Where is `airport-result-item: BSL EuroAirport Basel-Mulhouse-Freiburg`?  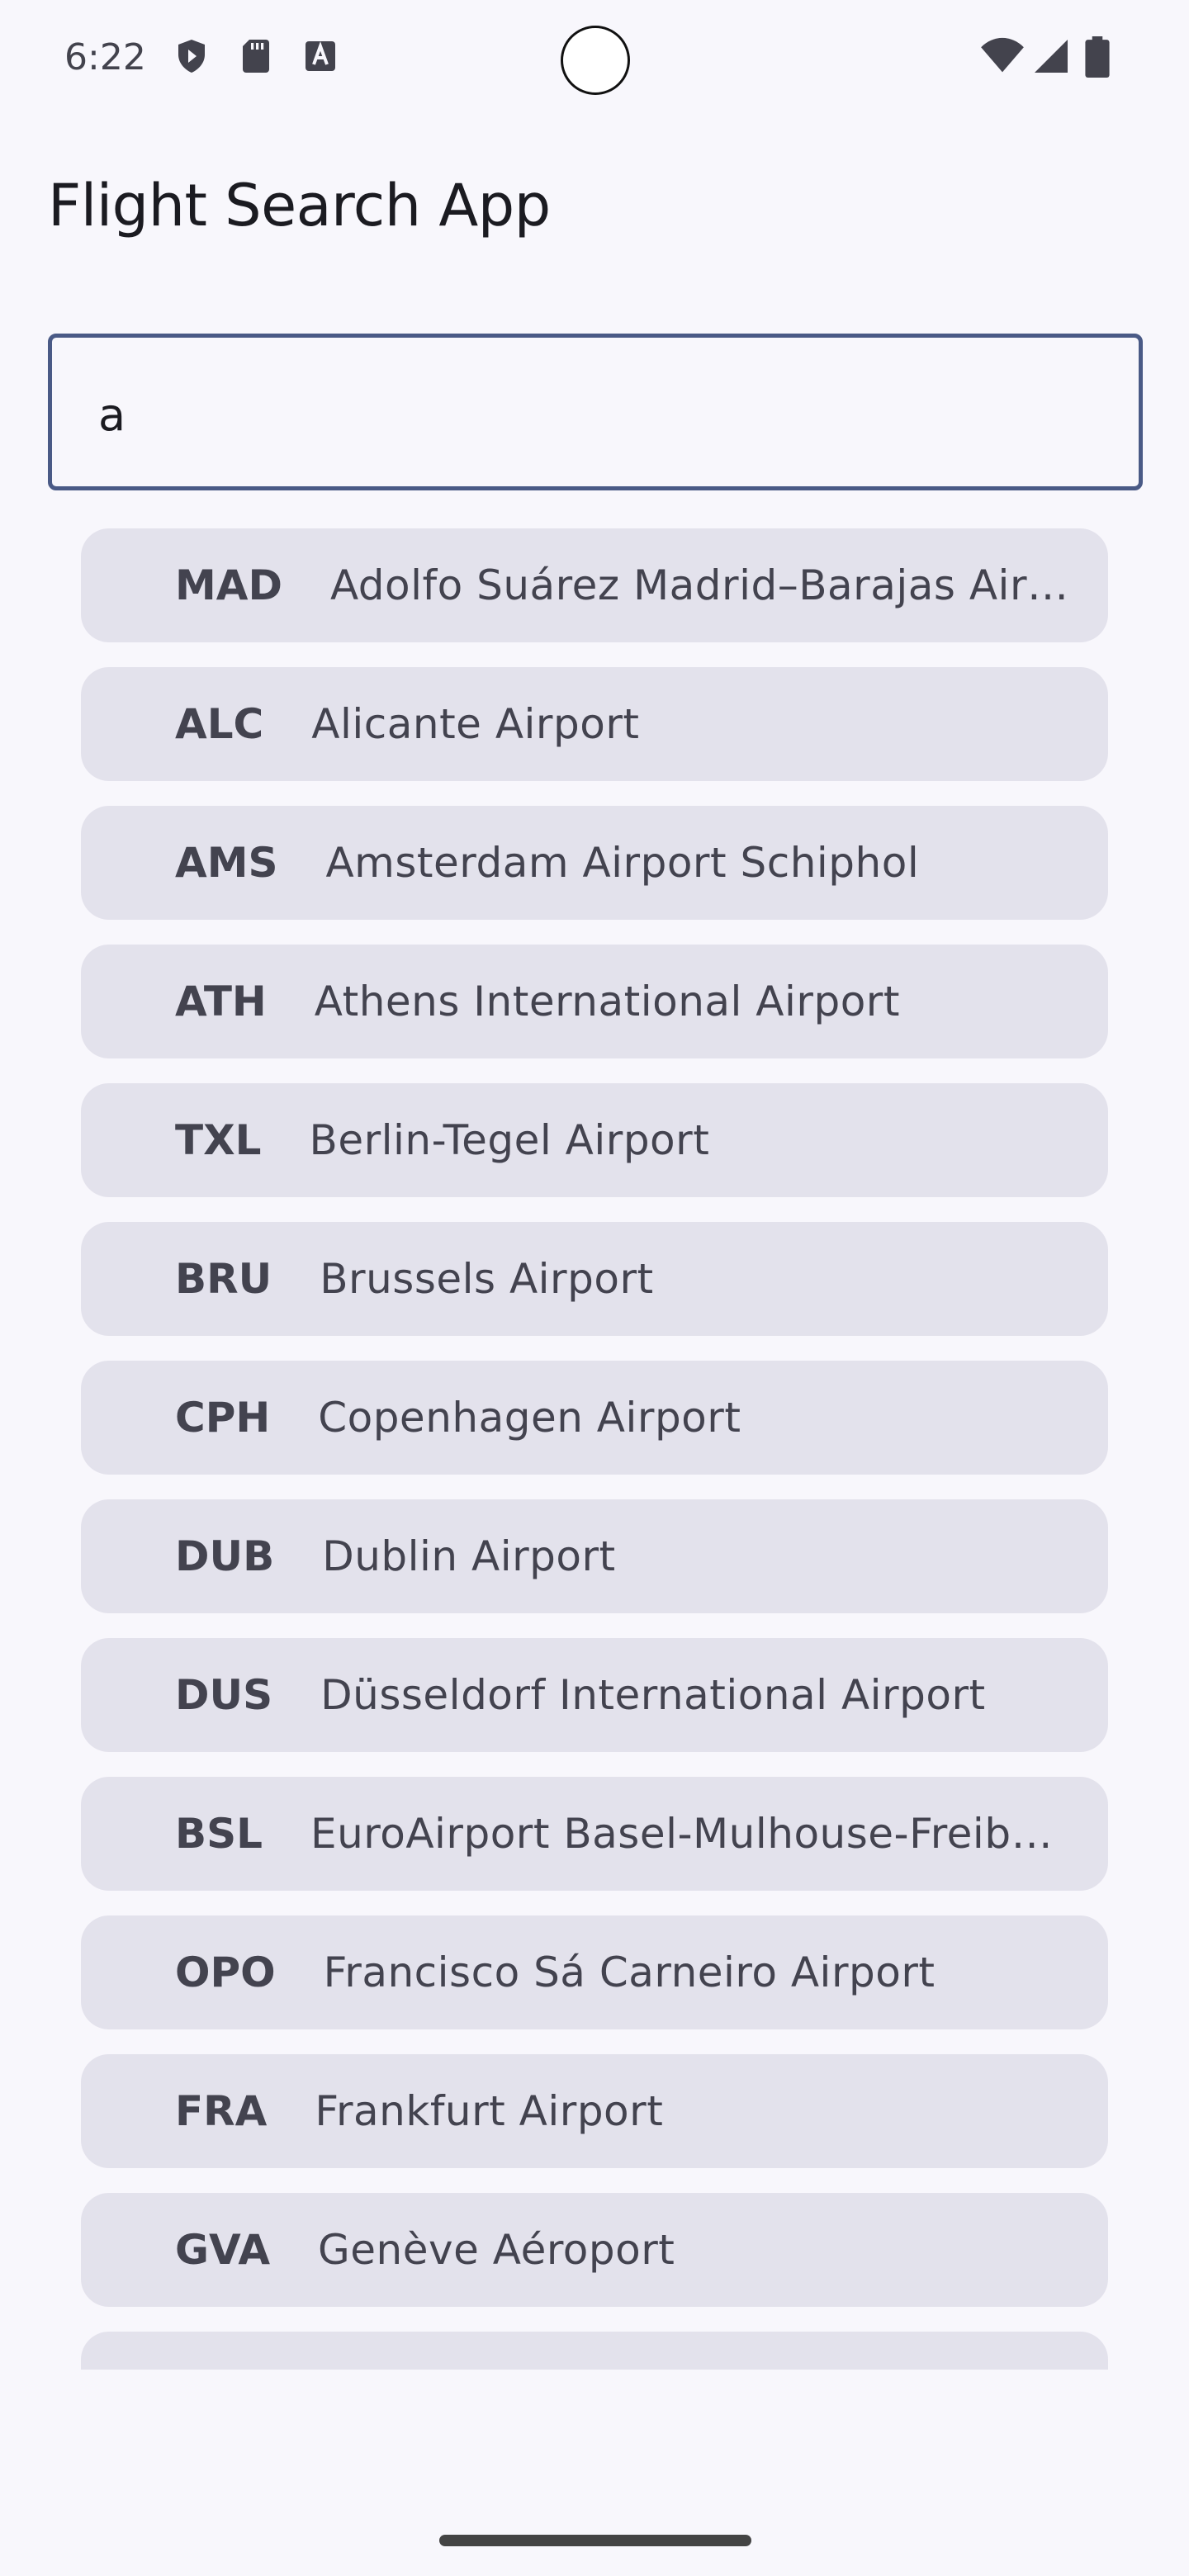
airport-result-item: BSL EuroAirport Basel-Mulhouse-Freiburg is located at coordinates (594, 1834).